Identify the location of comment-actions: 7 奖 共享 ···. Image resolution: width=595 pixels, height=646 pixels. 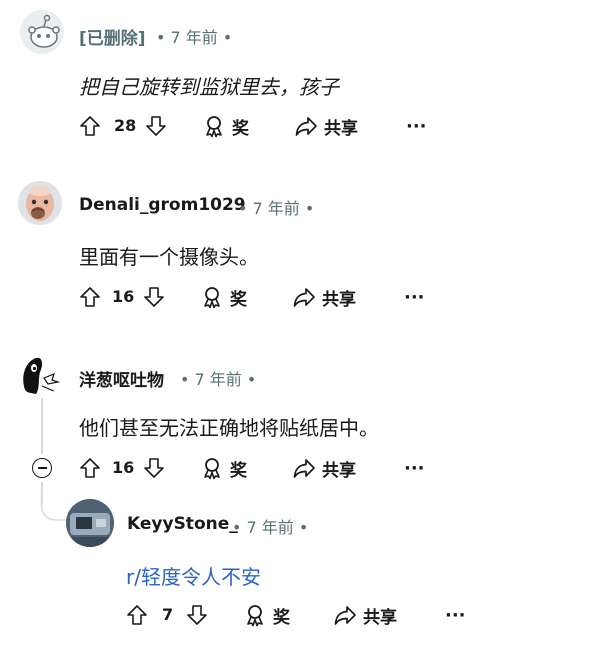
(305, 615).